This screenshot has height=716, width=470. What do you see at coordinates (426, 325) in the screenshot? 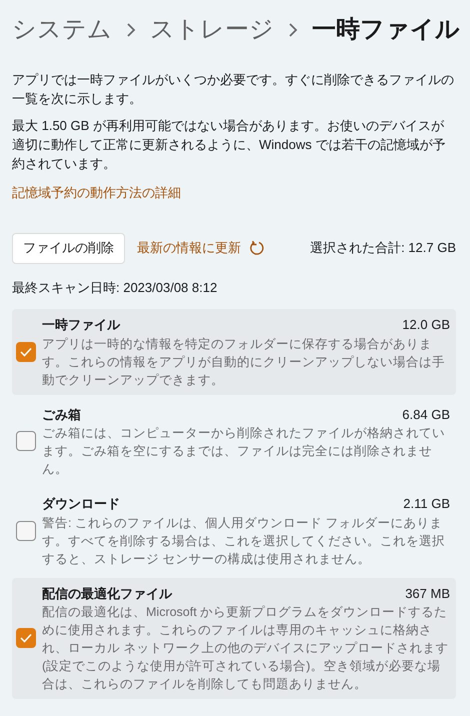
I see `category-size: 12.0 GB` at bounding box center [426, 325].